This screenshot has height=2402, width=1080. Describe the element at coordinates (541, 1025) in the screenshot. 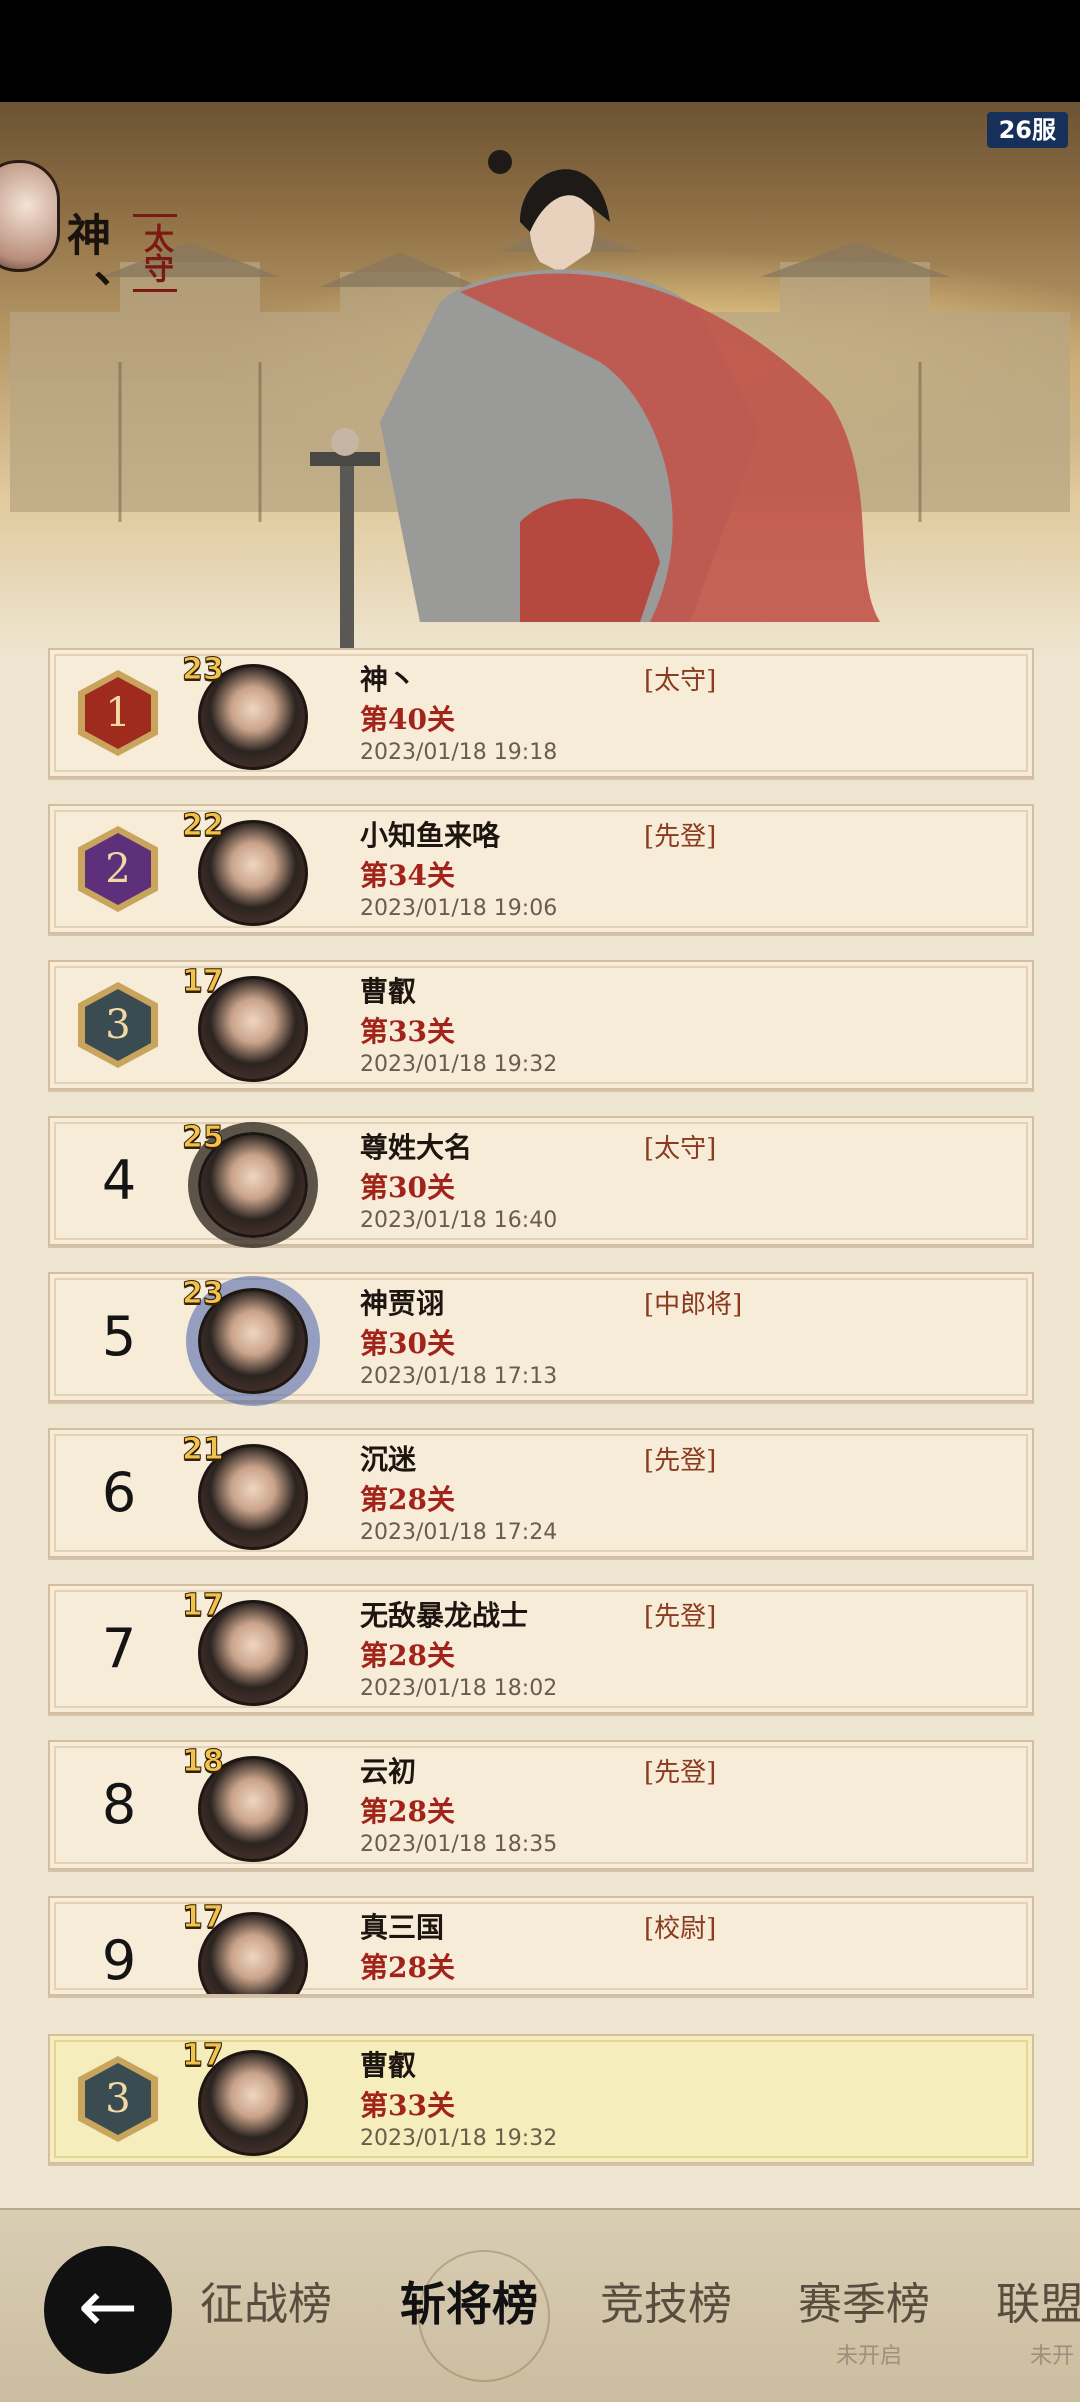

I see `table-row: 3 17 曹叡 第33关 2023/01/18 19:32` at that location.